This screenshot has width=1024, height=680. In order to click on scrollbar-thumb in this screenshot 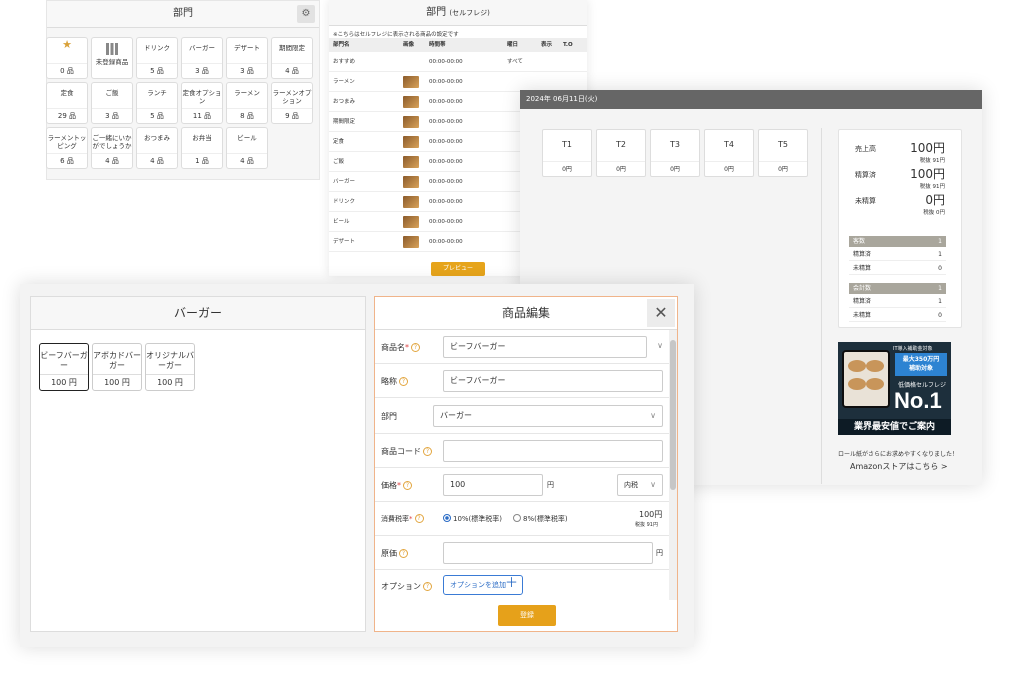, I will do `click(673, 415)`.